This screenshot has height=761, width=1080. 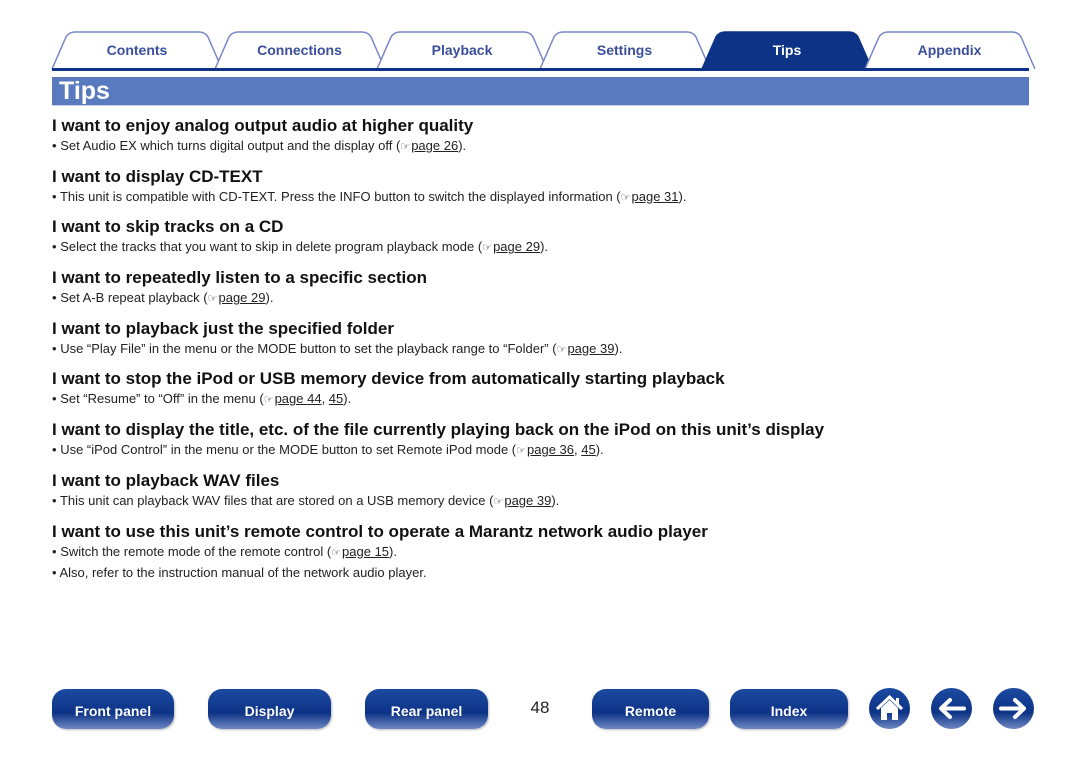 I want to click on page-link: page 36, so click(x=550, y=449).